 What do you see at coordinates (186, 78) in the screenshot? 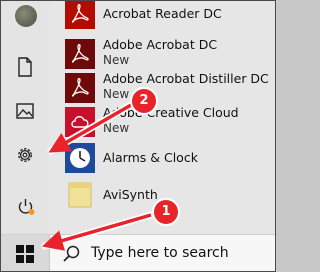
I see `app-name: Adobe Acrobat Distiller DC` at bounding box center [186, 78].